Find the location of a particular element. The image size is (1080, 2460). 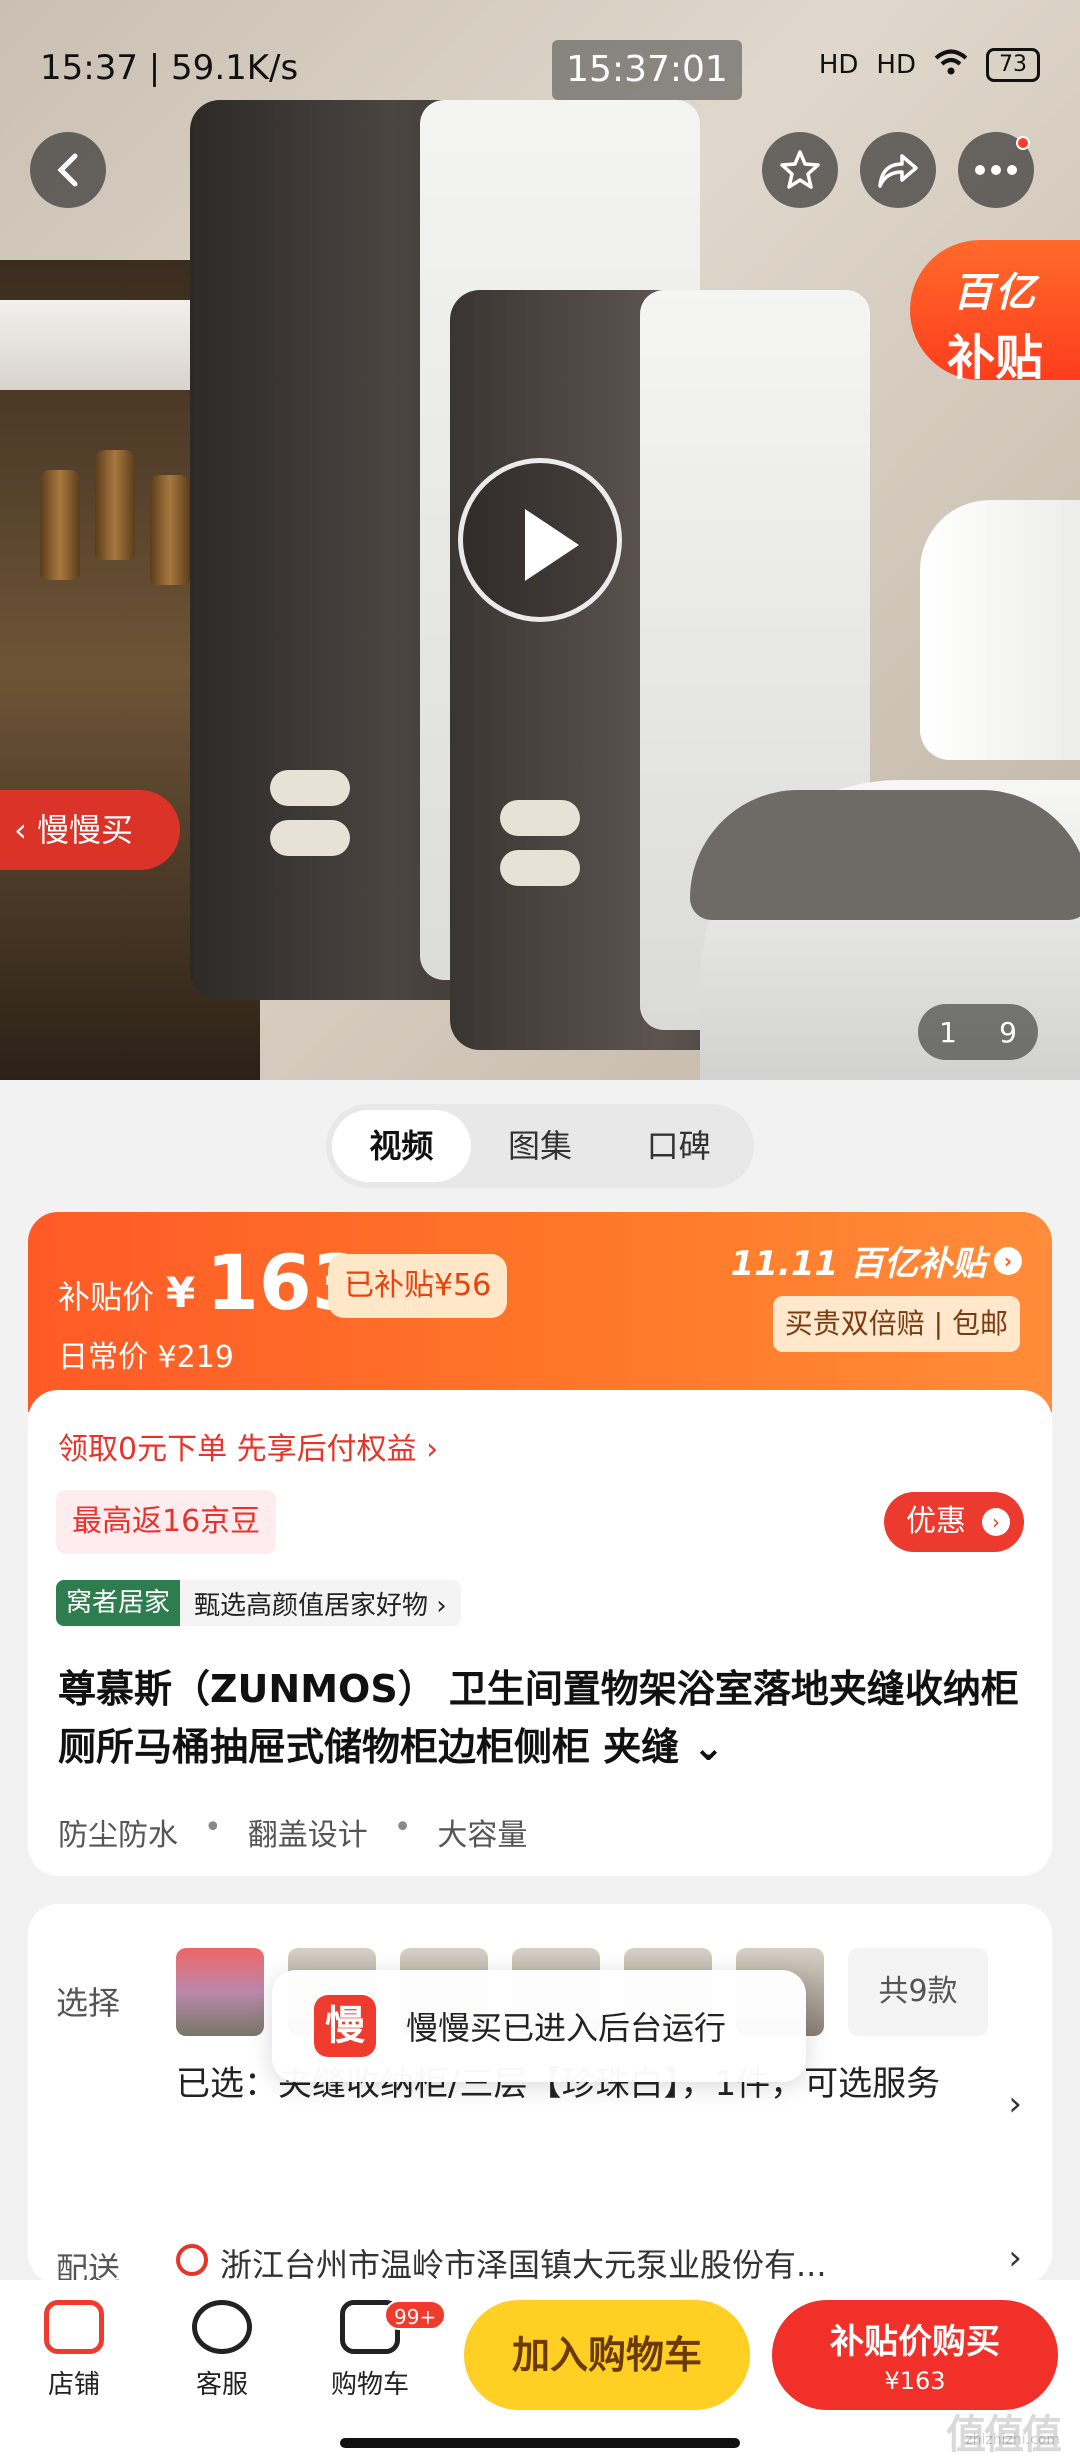

promo-logo-text: 11.11 百亿补贴 is located at coordinates (858, 1264).